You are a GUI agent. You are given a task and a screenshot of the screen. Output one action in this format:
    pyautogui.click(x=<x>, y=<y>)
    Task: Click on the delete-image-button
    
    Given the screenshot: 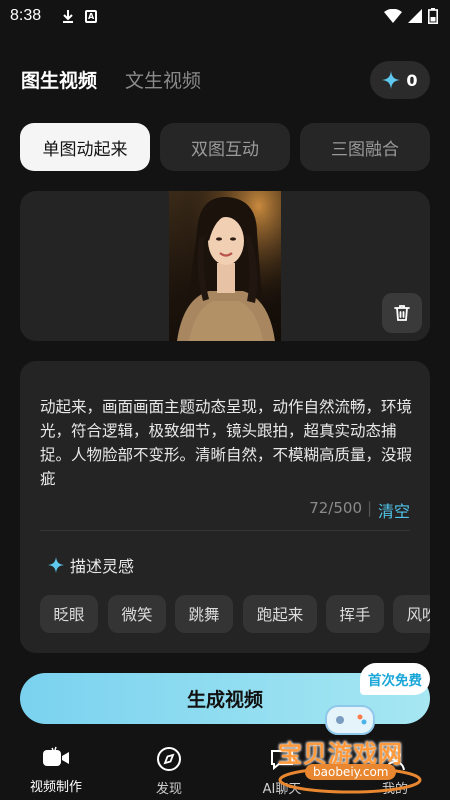 What is the action you would take?
    pyautogui.click(x=402, y=313)
    